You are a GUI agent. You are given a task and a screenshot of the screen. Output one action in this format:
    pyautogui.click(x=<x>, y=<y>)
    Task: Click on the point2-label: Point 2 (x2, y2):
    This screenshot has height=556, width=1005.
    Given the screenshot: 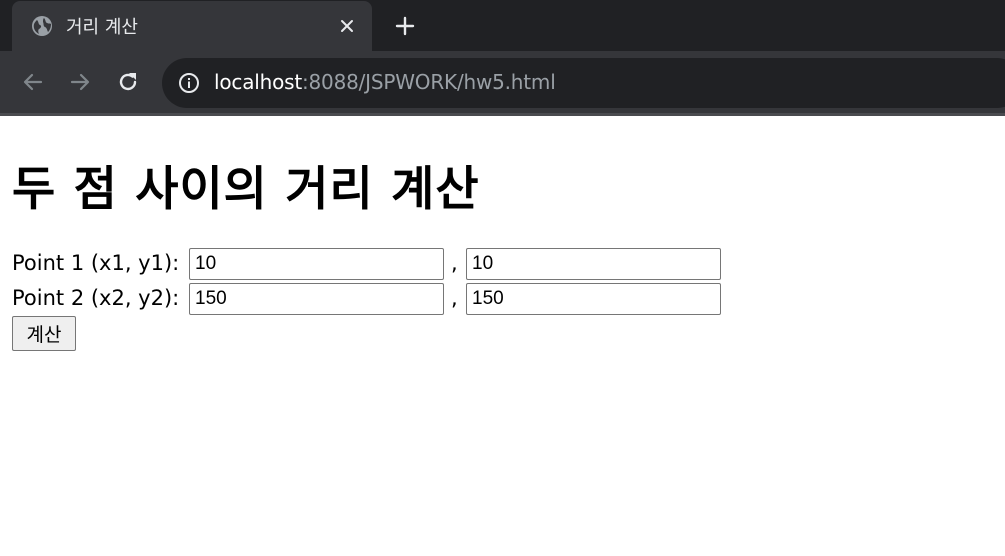 What is the action you would take?
    pyautogui.click(x=96, y=298)
    